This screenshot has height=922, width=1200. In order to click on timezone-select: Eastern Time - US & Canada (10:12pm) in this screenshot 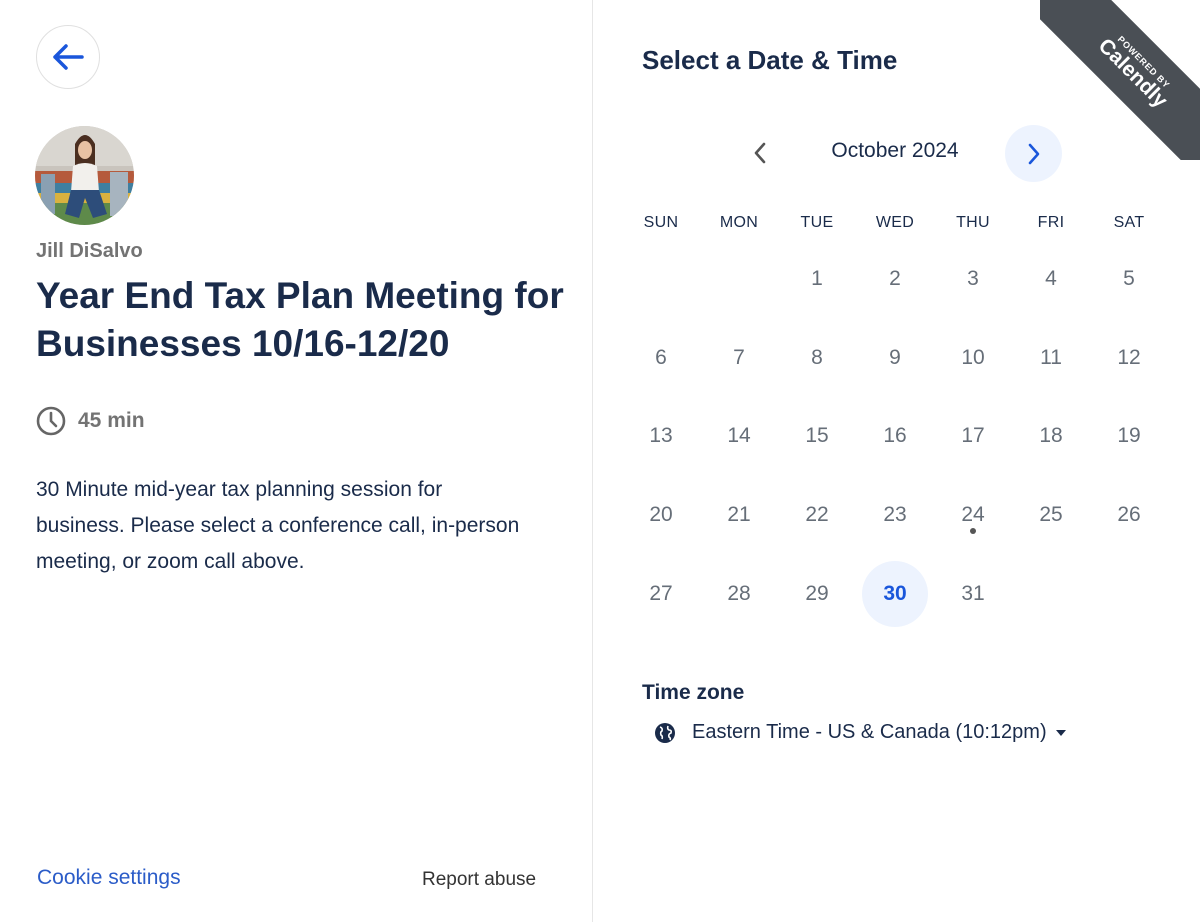, I will do `click(860, 732)`.